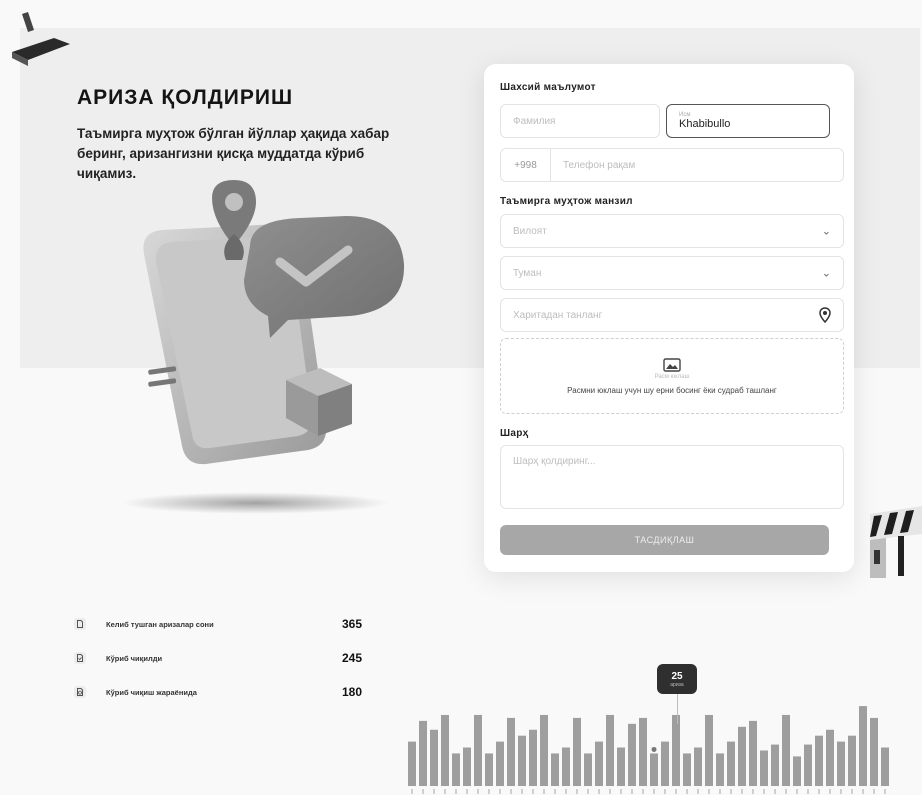 The height and width of the screenshot is (795, 922). What do you see at coordinates (151, 692) in the screenshot?
I see `stat-label: Кўриб чиқиш жараёнида` at bounding box center [151, 692].